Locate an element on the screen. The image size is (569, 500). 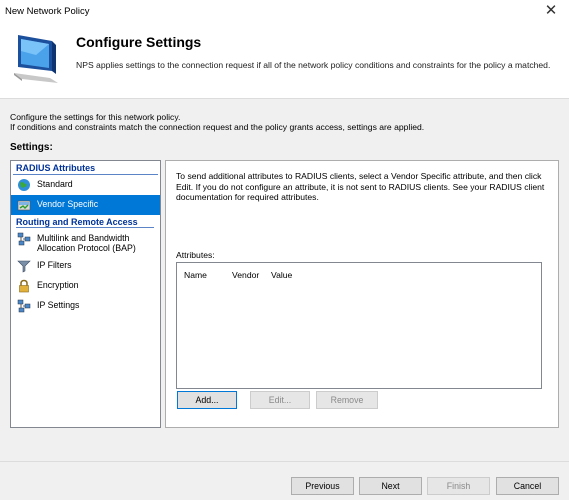
remove-button: Remove is located at coordinates (347, 400).